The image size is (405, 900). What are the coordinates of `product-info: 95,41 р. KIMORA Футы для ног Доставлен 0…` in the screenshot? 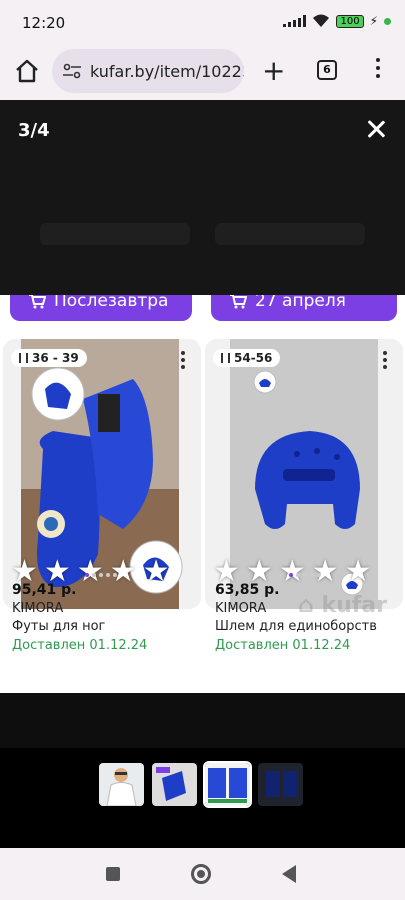 It's located at (79, 617).